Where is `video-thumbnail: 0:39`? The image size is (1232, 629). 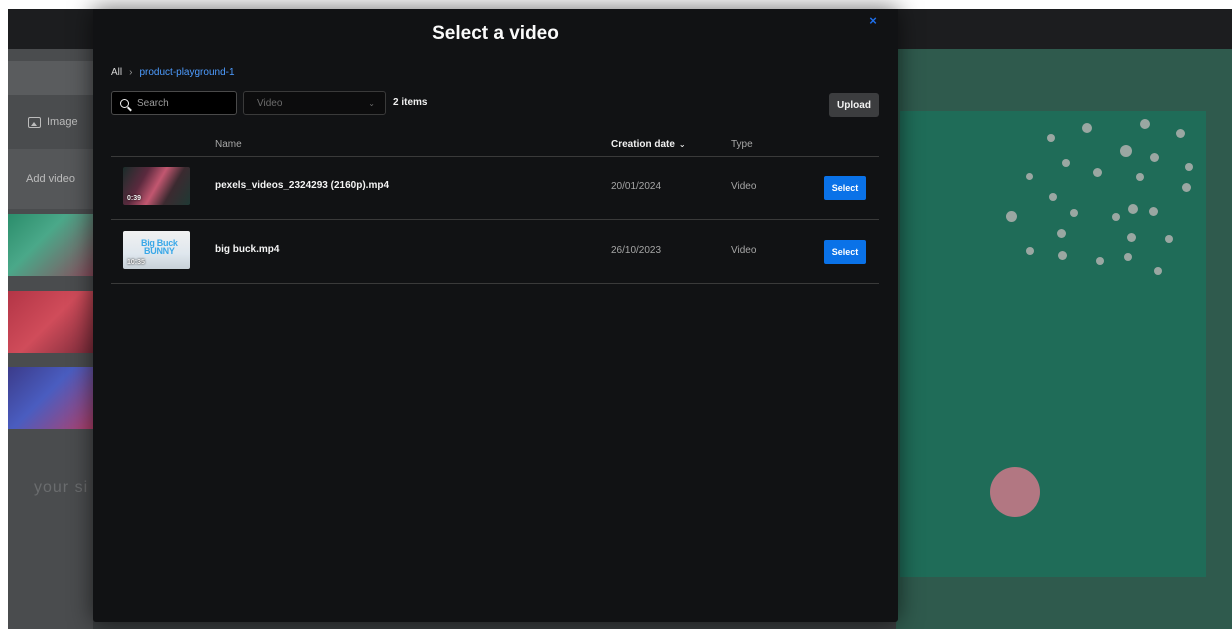 video-thumbnail: 0:39 is located at coordinates (156, 186).